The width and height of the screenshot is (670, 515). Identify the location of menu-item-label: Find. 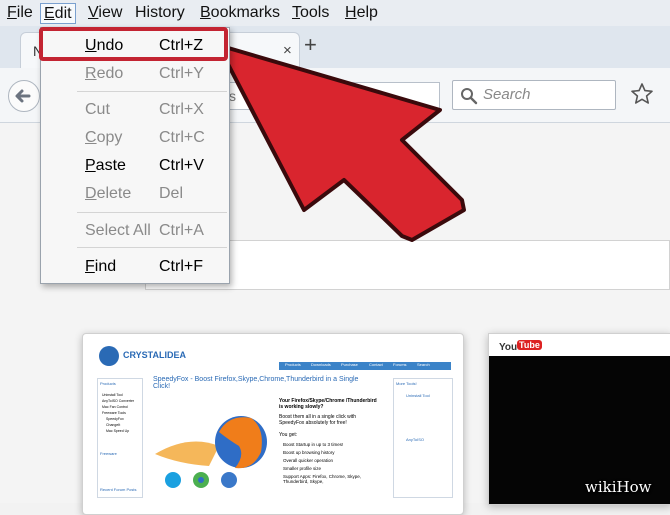
(101, 266).